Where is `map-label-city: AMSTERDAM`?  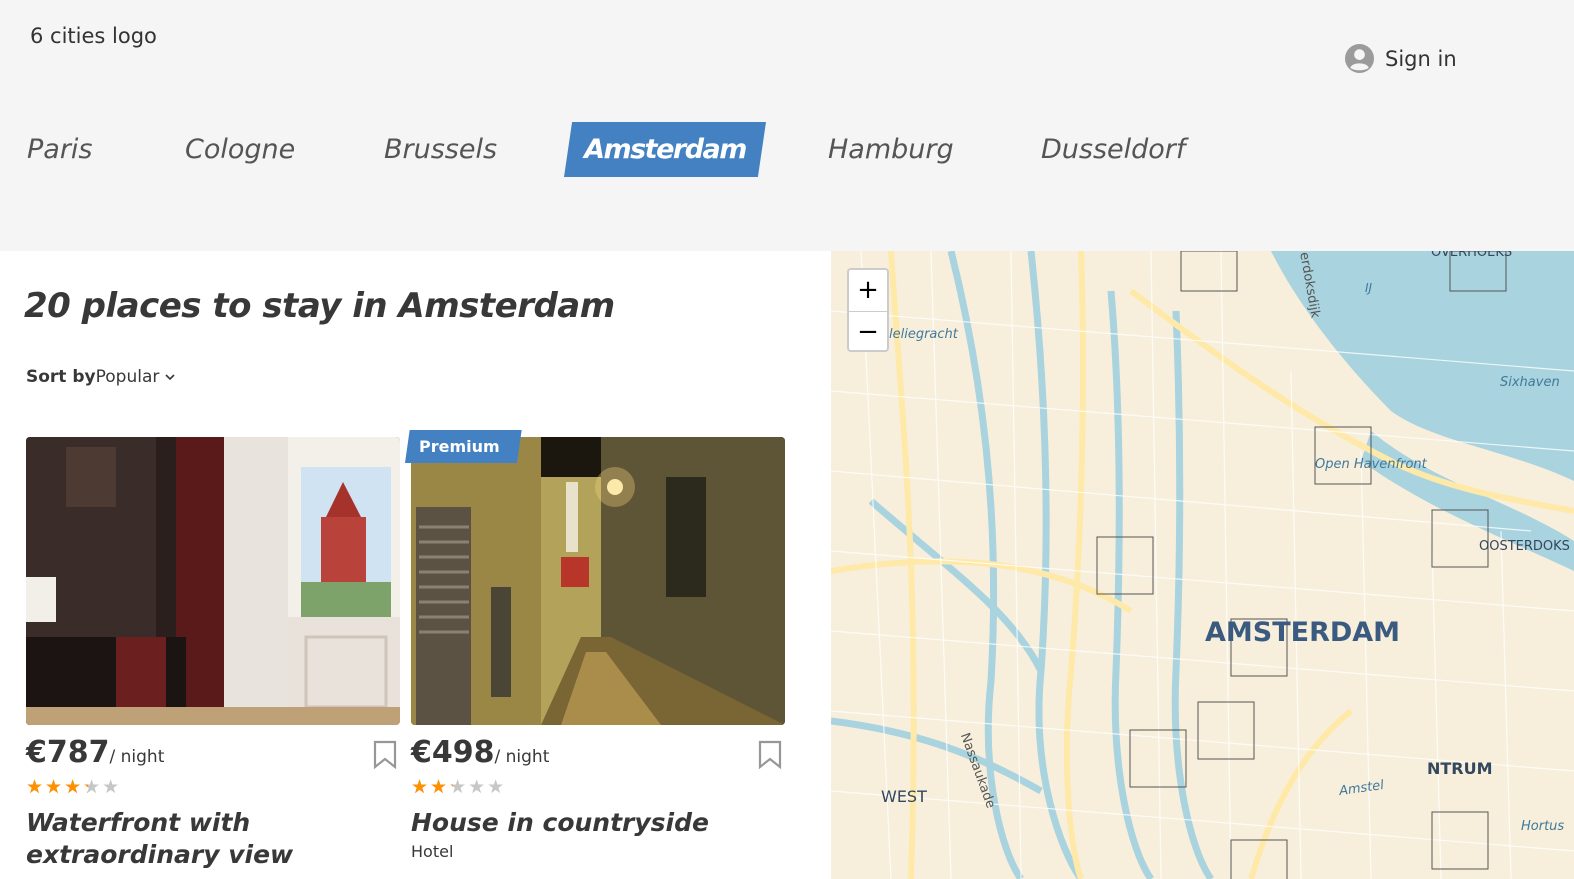 map-label-city: AMSTERDAM is located at coordinates (1303, 632).